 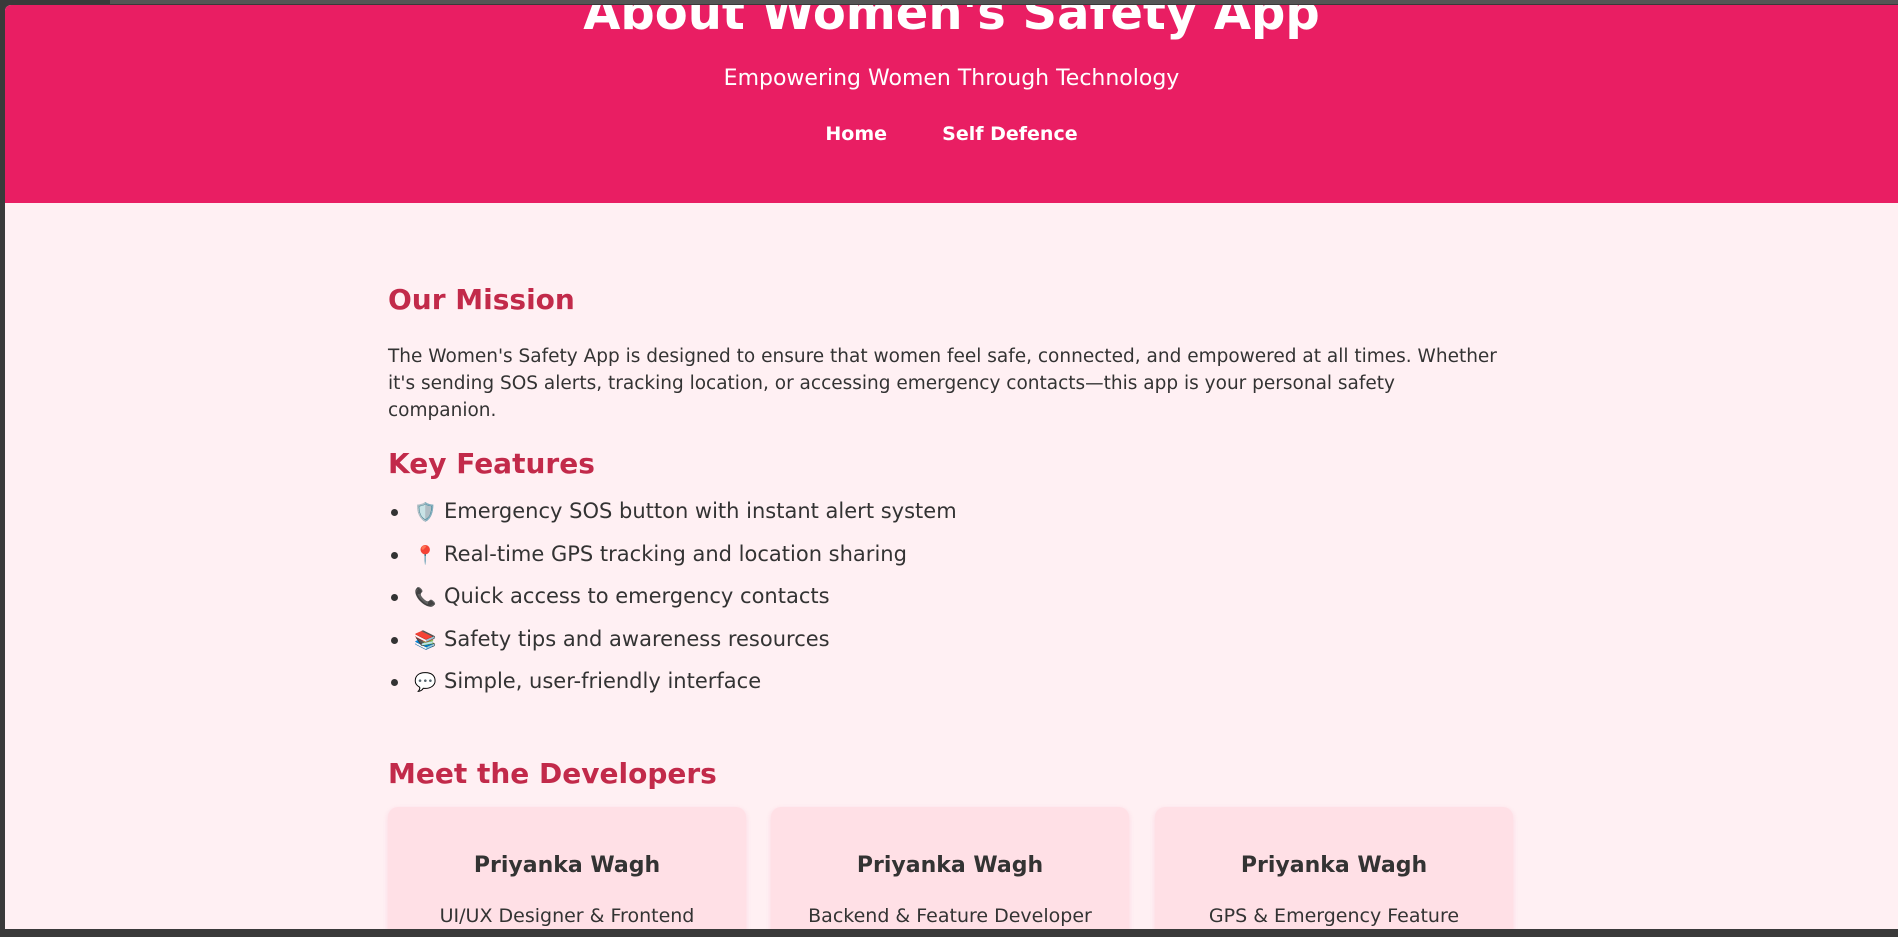 I want to click on window-top-edge, so click(x=1004, y=2).